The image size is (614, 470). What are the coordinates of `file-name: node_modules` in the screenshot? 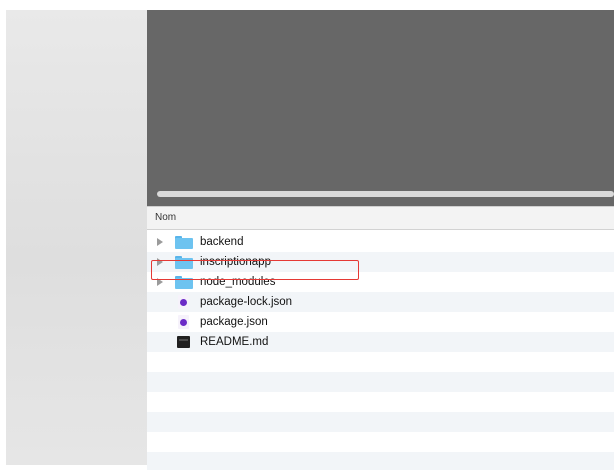 It's located at (238, 282).